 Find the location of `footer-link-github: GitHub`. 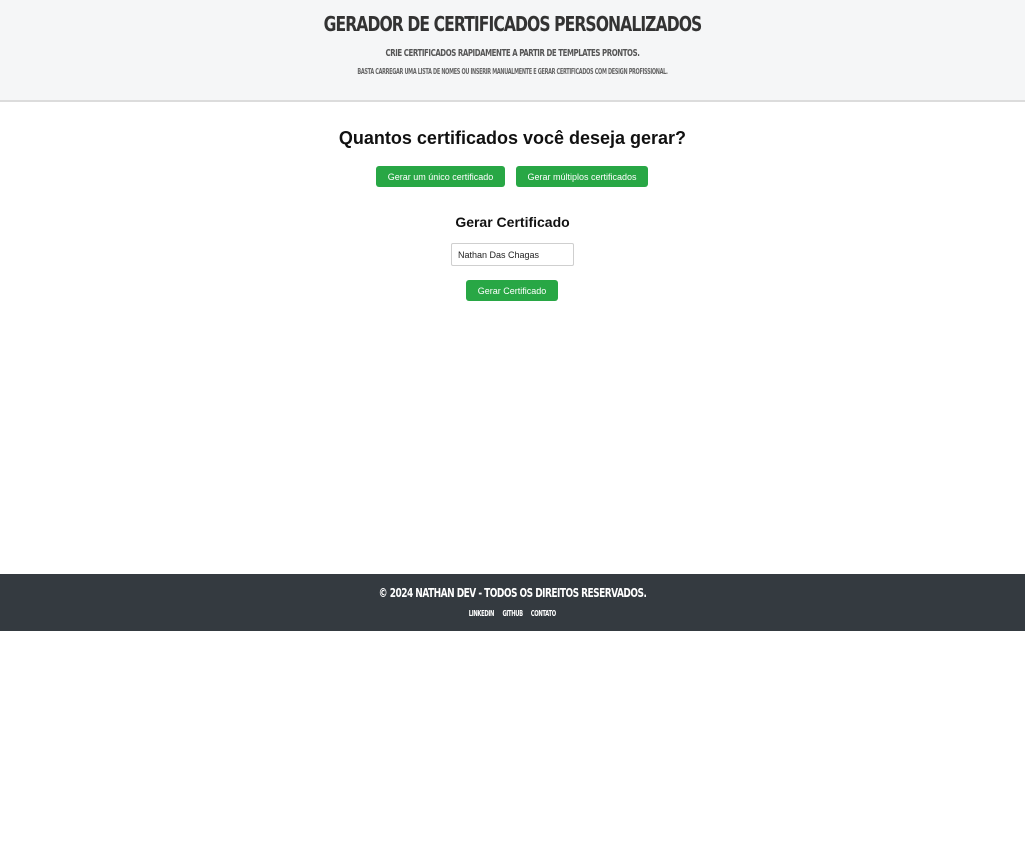

footer-link-github: GitHub is located at coordinates (512, 613).